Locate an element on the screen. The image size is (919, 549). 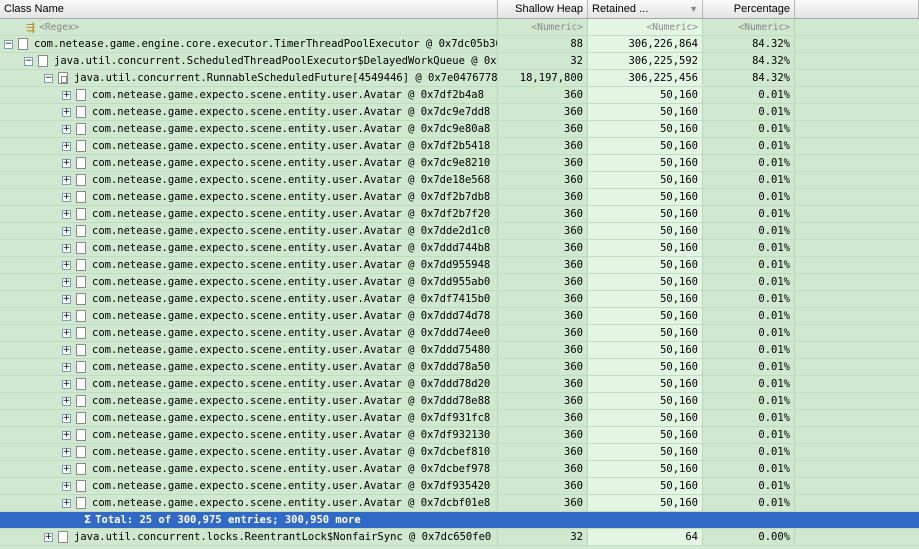
column-header-retained-heap: Retained ... ▼ is located at coordinates (645, 9).